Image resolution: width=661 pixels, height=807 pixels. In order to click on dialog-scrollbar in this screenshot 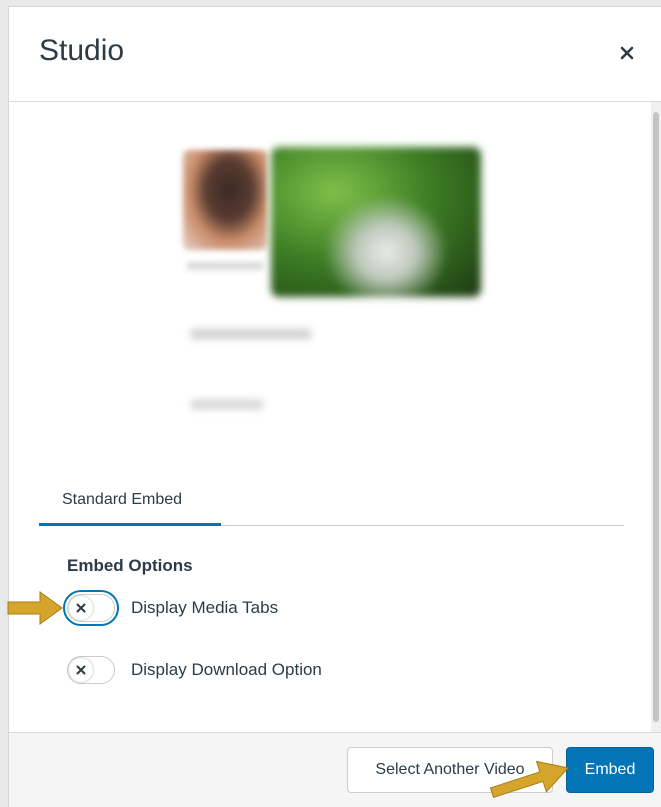, I will do `click(656, 417)`.